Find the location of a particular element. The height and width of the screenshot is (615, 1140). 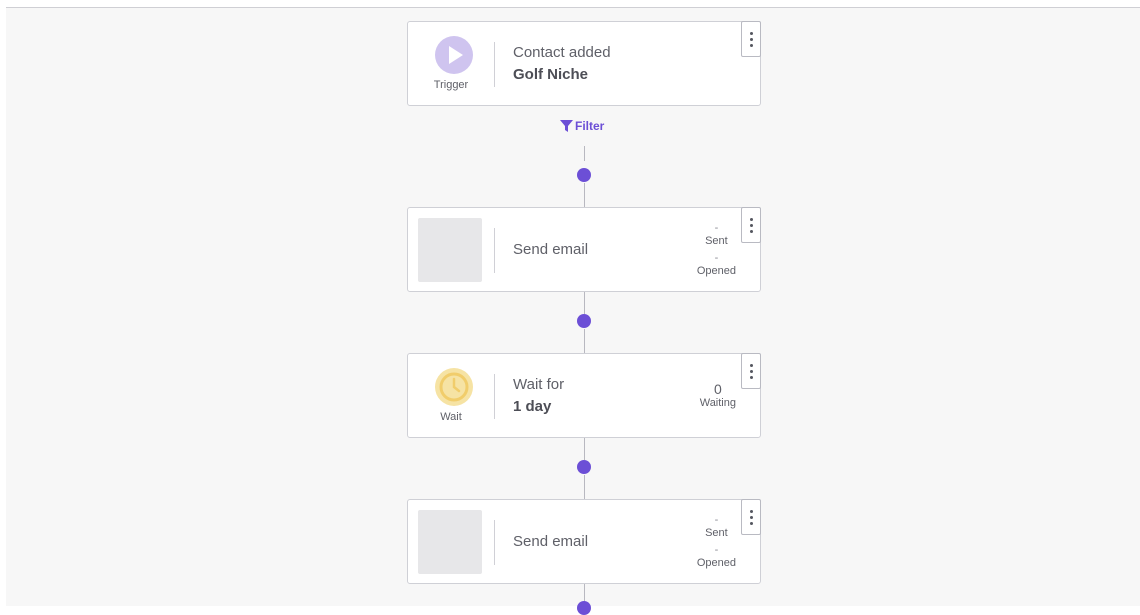

wait-icon-label: Wait is located at coordinates (451, 417).